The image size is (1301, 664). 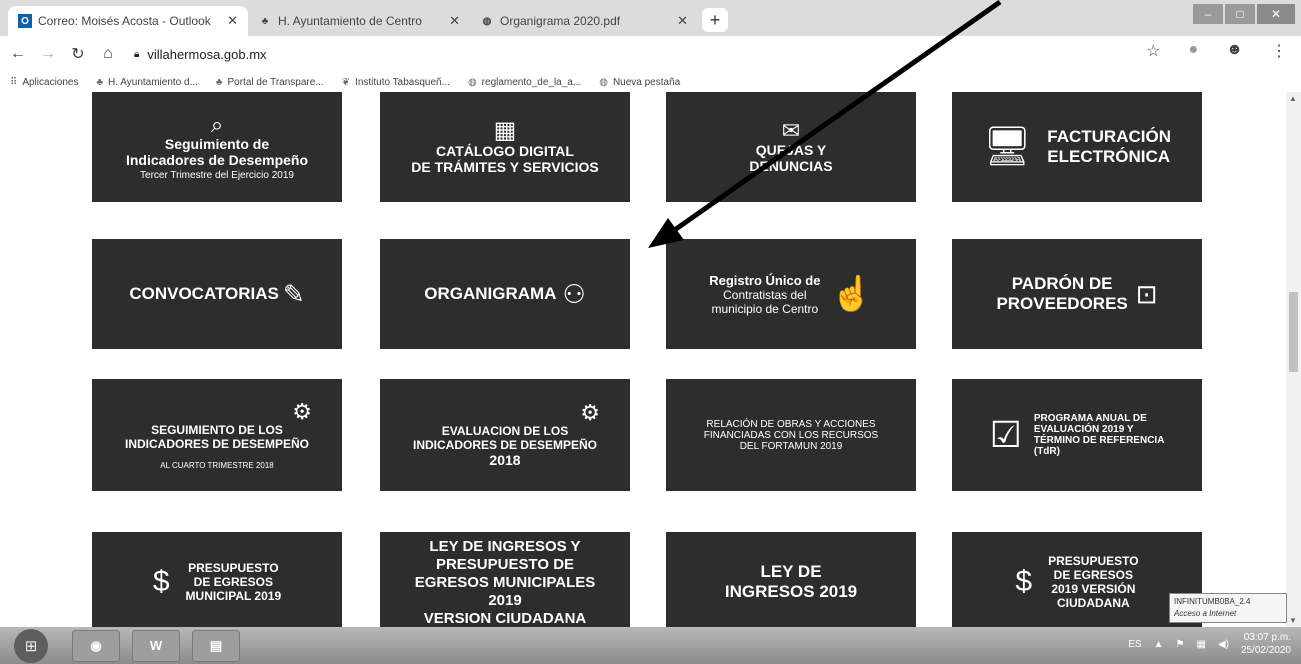 I want to click on minimize-icon: –, so click(x=1208, y=14).